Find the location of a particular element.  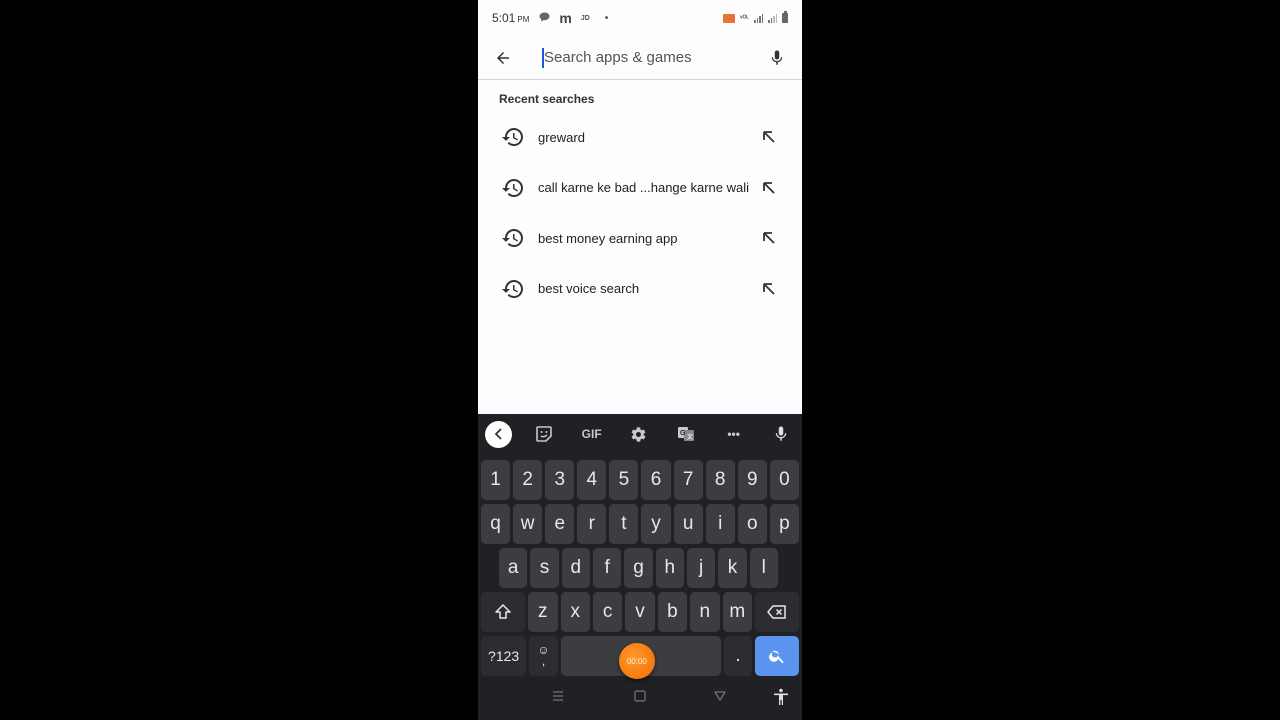

key-4: 4 is located at coordinates (592, 480).